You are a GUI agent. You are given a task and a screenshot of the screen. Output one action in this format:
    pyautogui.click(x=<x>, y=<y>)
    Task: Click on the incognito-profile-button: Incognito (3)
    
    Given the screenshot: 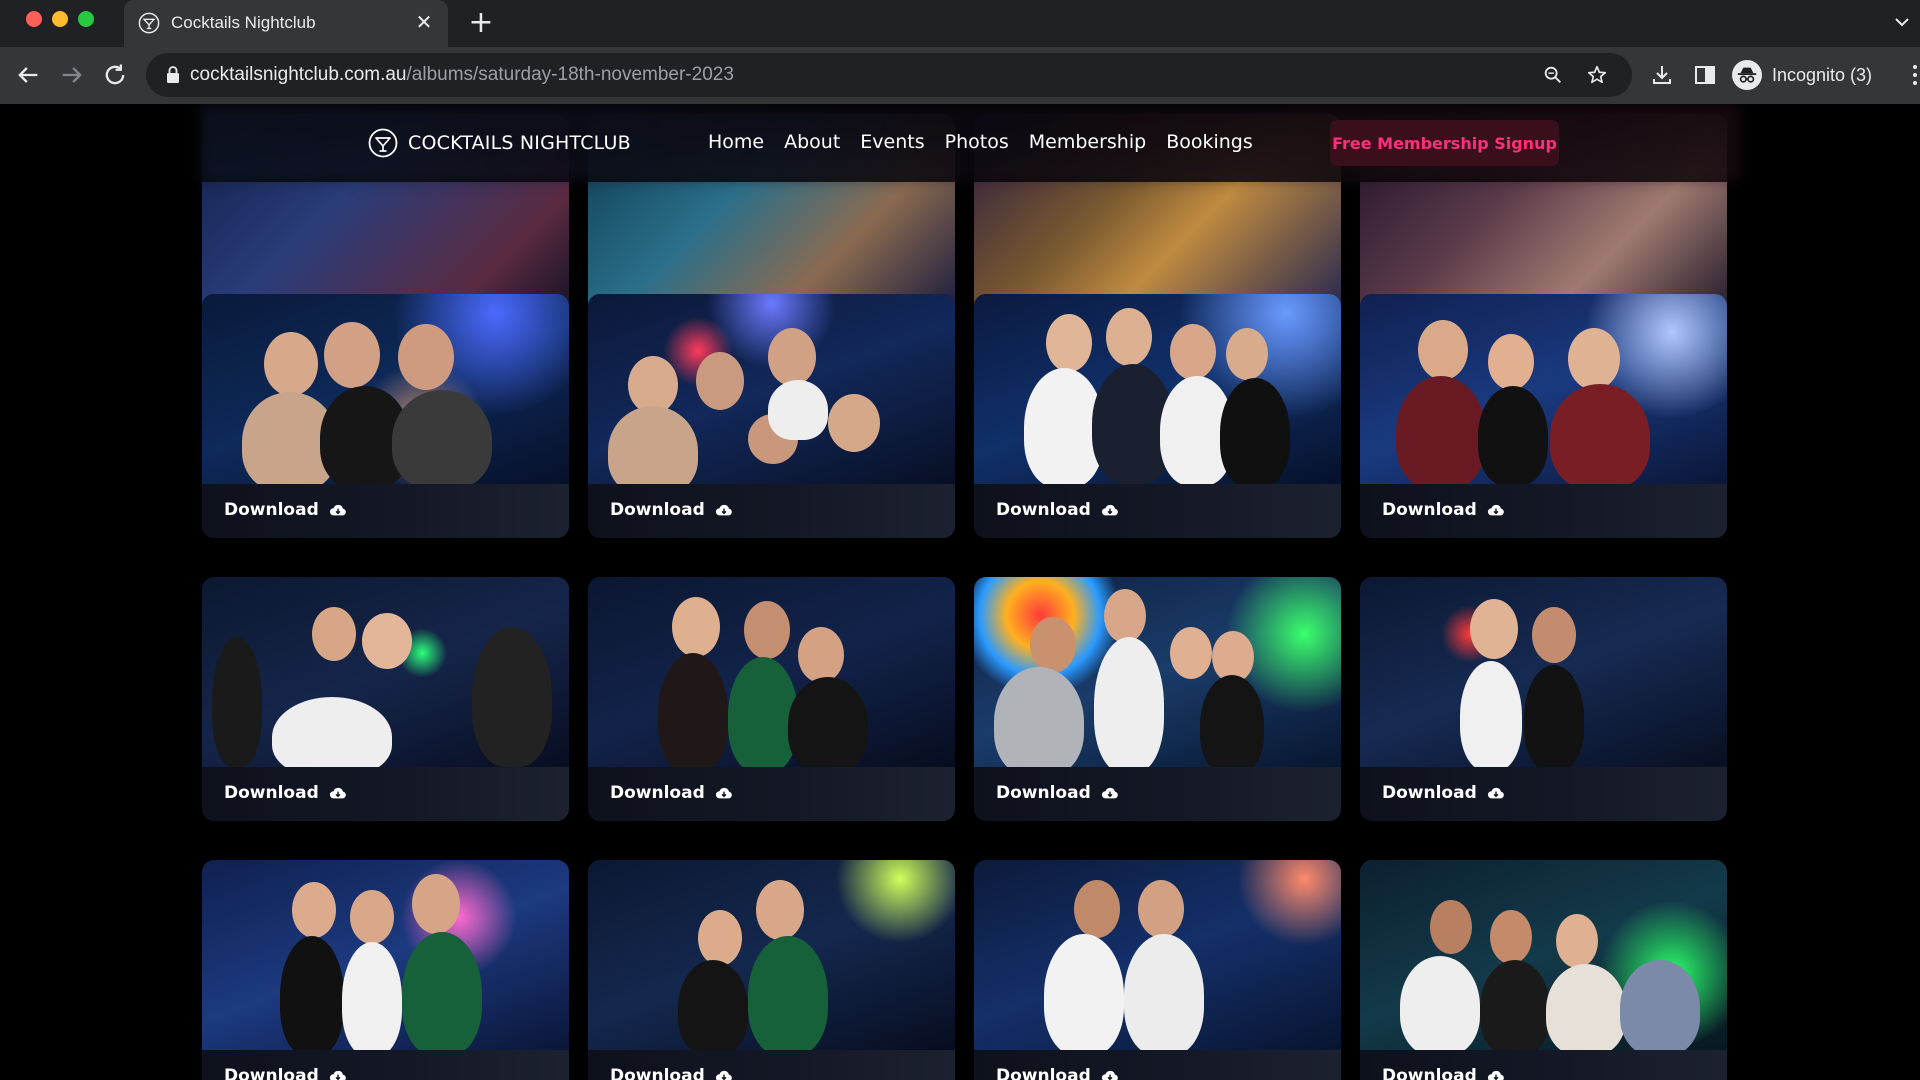 What is the action you would take?
    pyautogui.click(x=1802, y=75)
    